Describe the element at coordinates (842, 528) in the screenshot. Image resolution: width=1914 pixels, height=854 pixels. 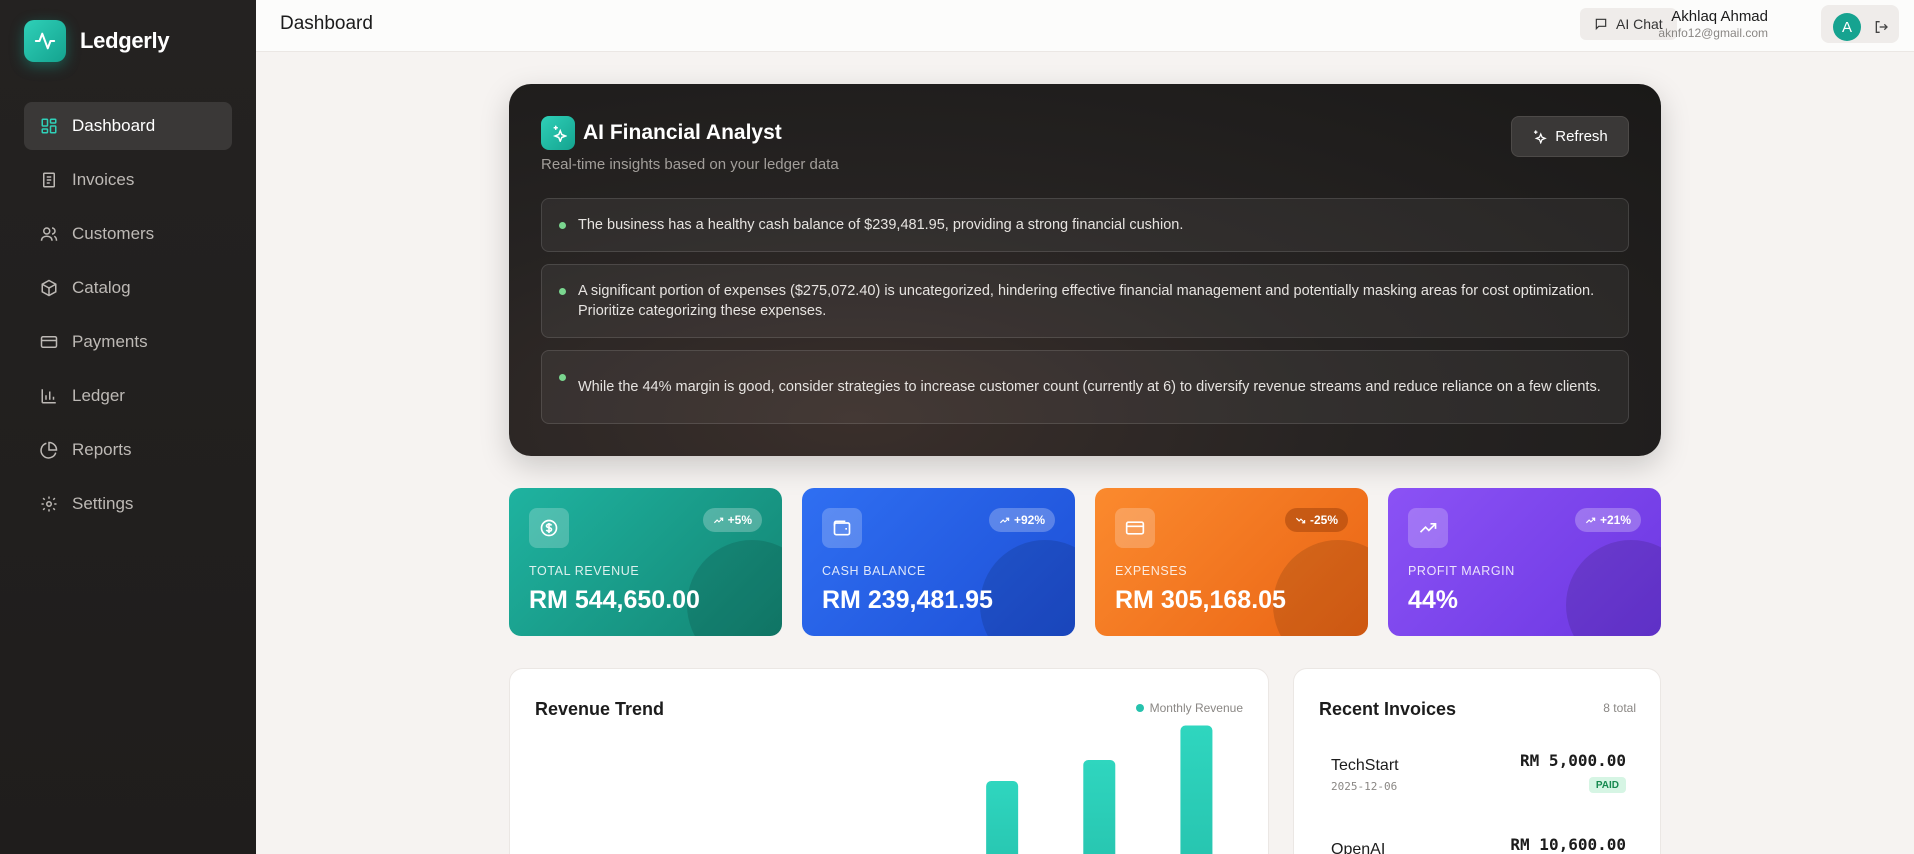
I see `wallet-icon` at that location.